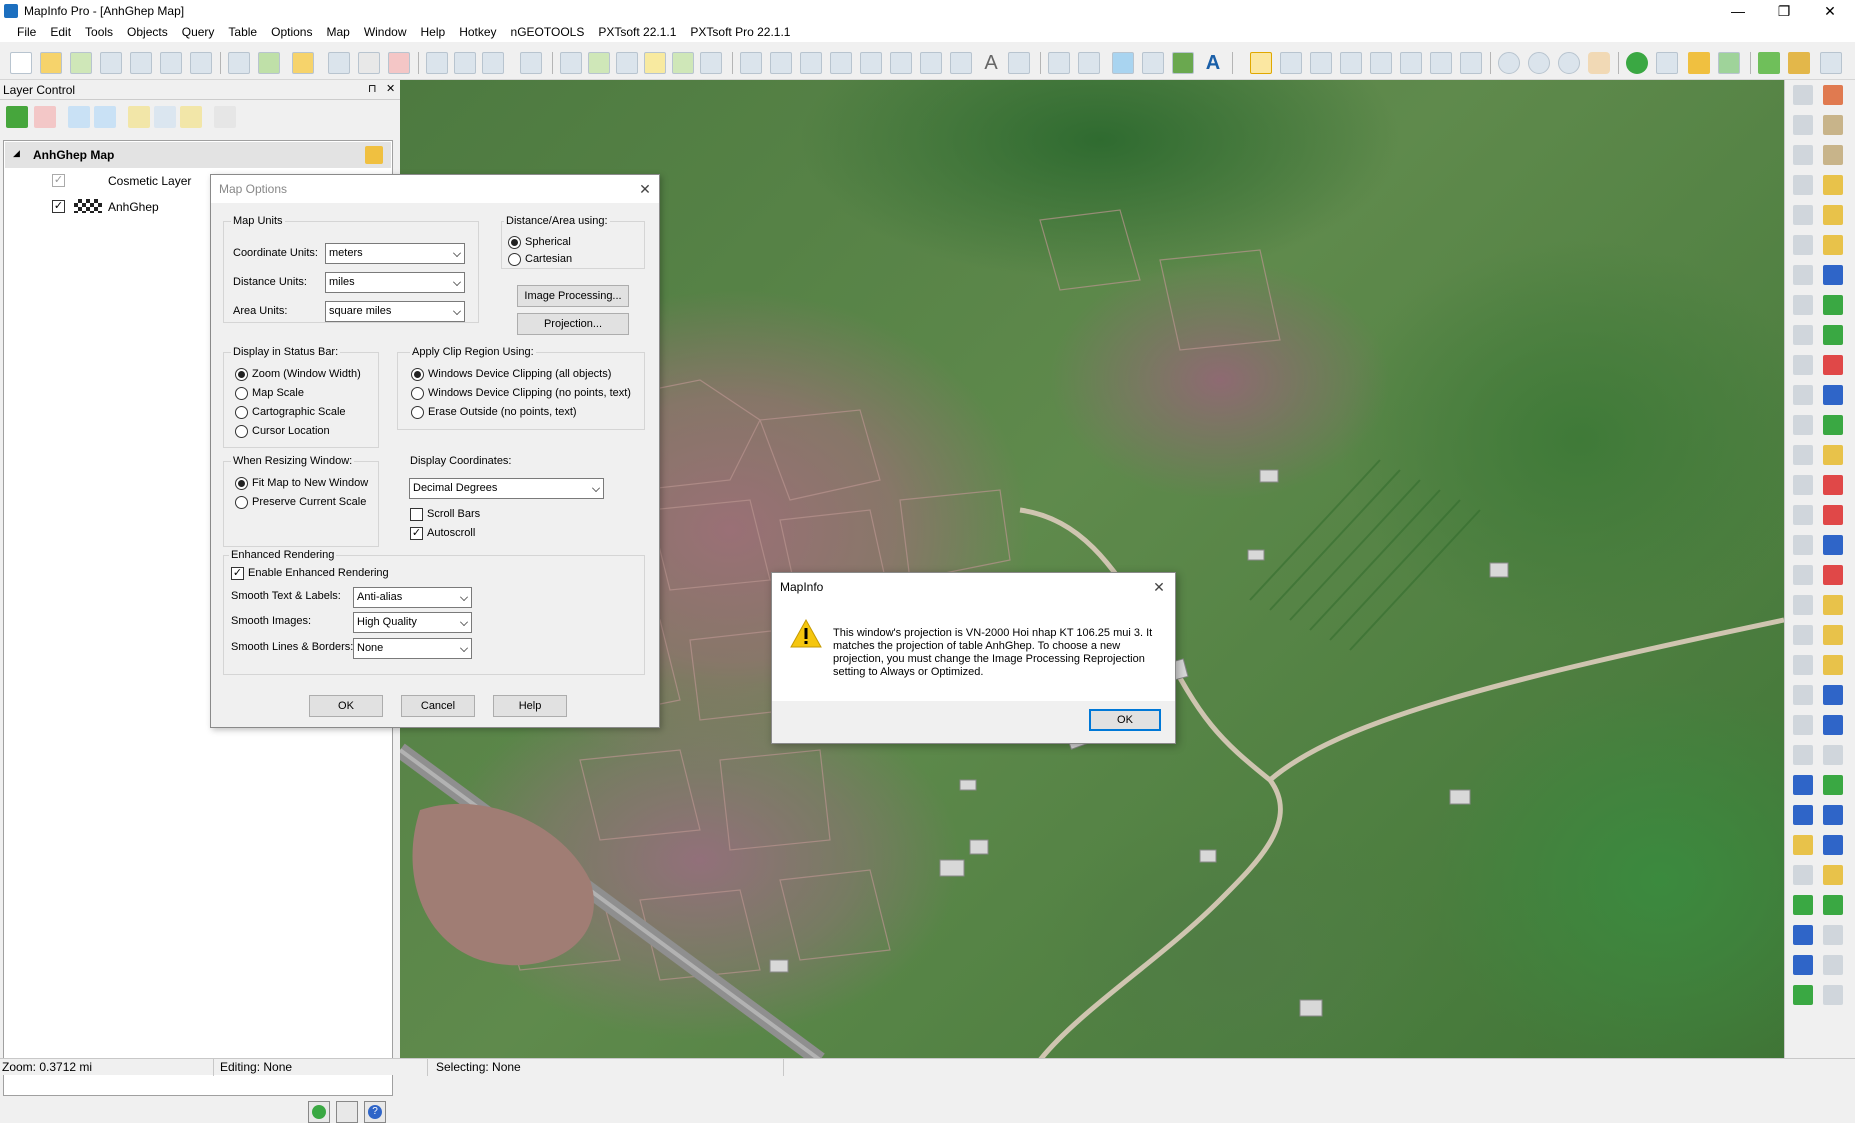  What do you see at coordinates (1833, 905) in the screenshot?
I see `pxt-tool-bd-icon` at bounding box center [1833, 905].